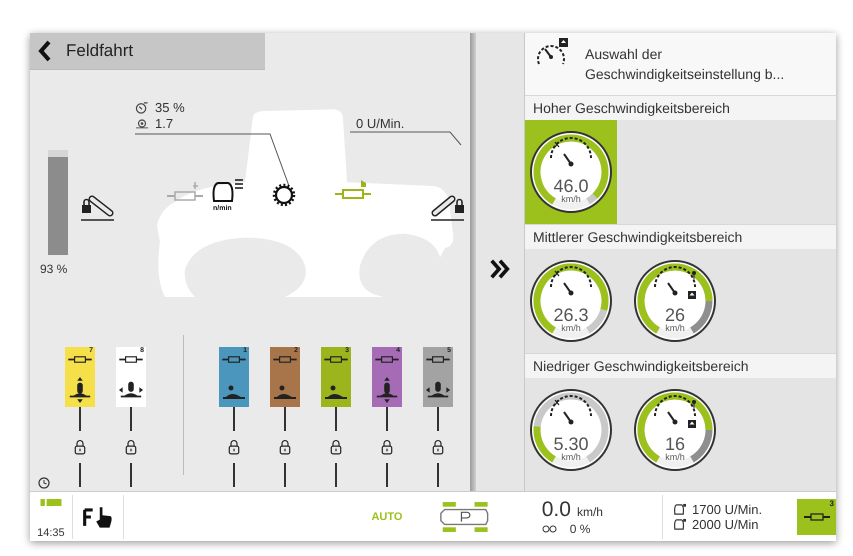 The image size is (853, 556). I want to click on clock-icon, so click(44, 483).